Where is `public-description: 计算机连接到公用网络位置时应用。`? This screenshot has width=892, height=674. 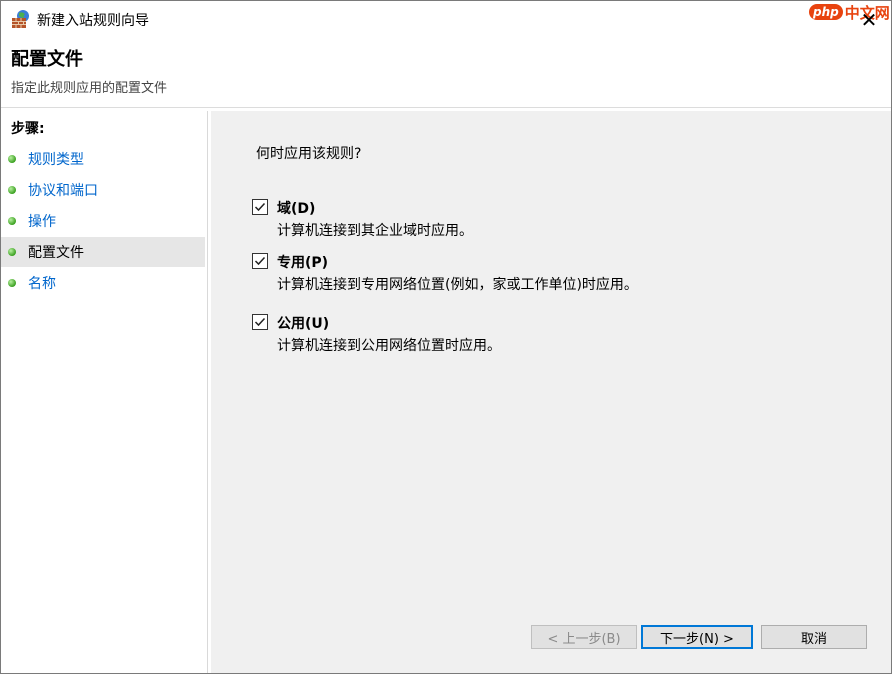
public-description: 计算机连接到公用网络位置时应用。 is located at coordinates (389, 346).